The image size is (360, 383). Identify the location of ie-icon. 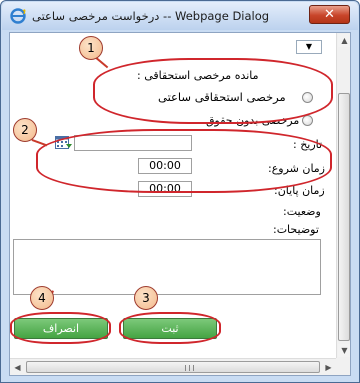
(18, 16).